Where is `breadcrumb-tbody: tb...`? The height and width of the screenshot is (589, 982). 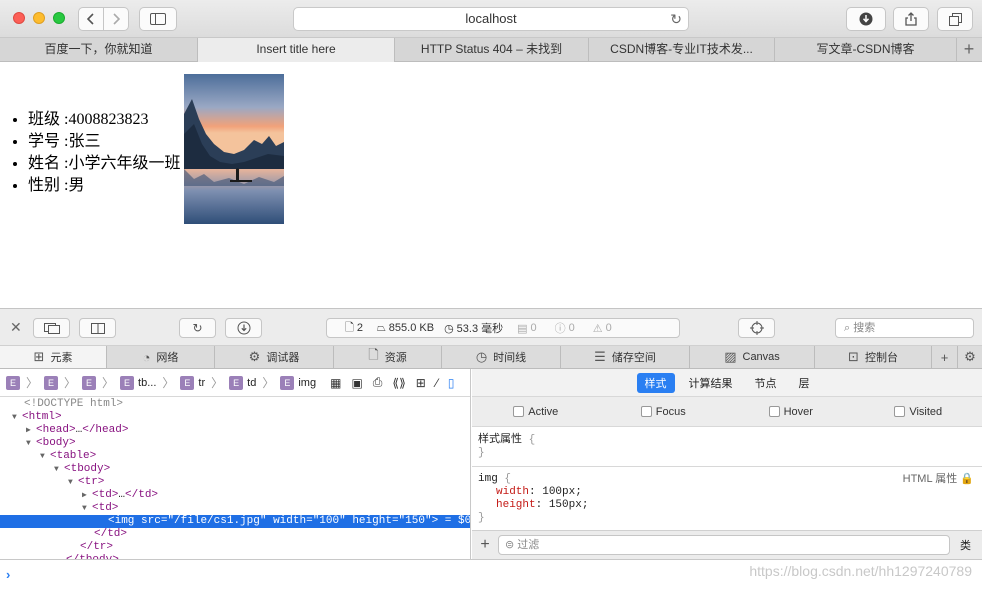 breadcrumb-tbody: tb... is located at coordinates (147, 383).